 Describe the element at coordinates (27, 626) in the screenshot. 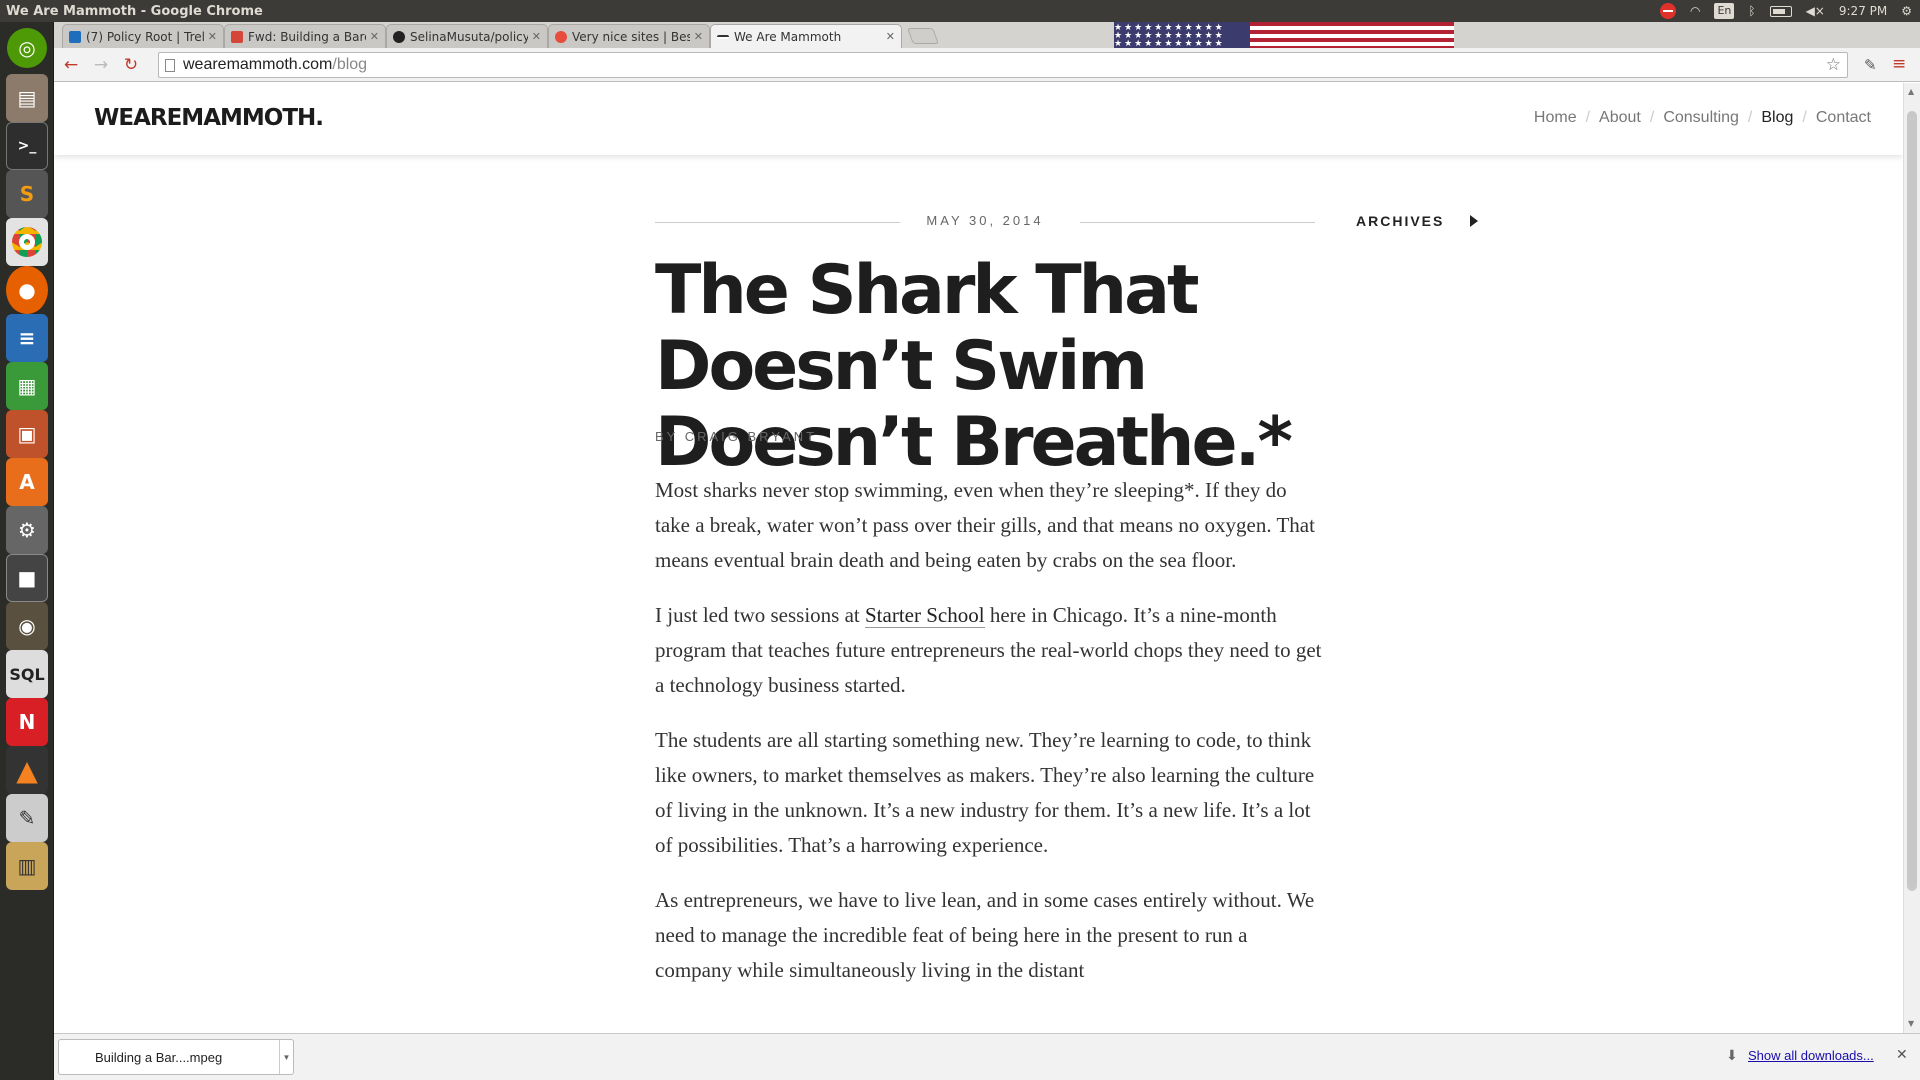

I see `gimp-icon: ◉` at that location.